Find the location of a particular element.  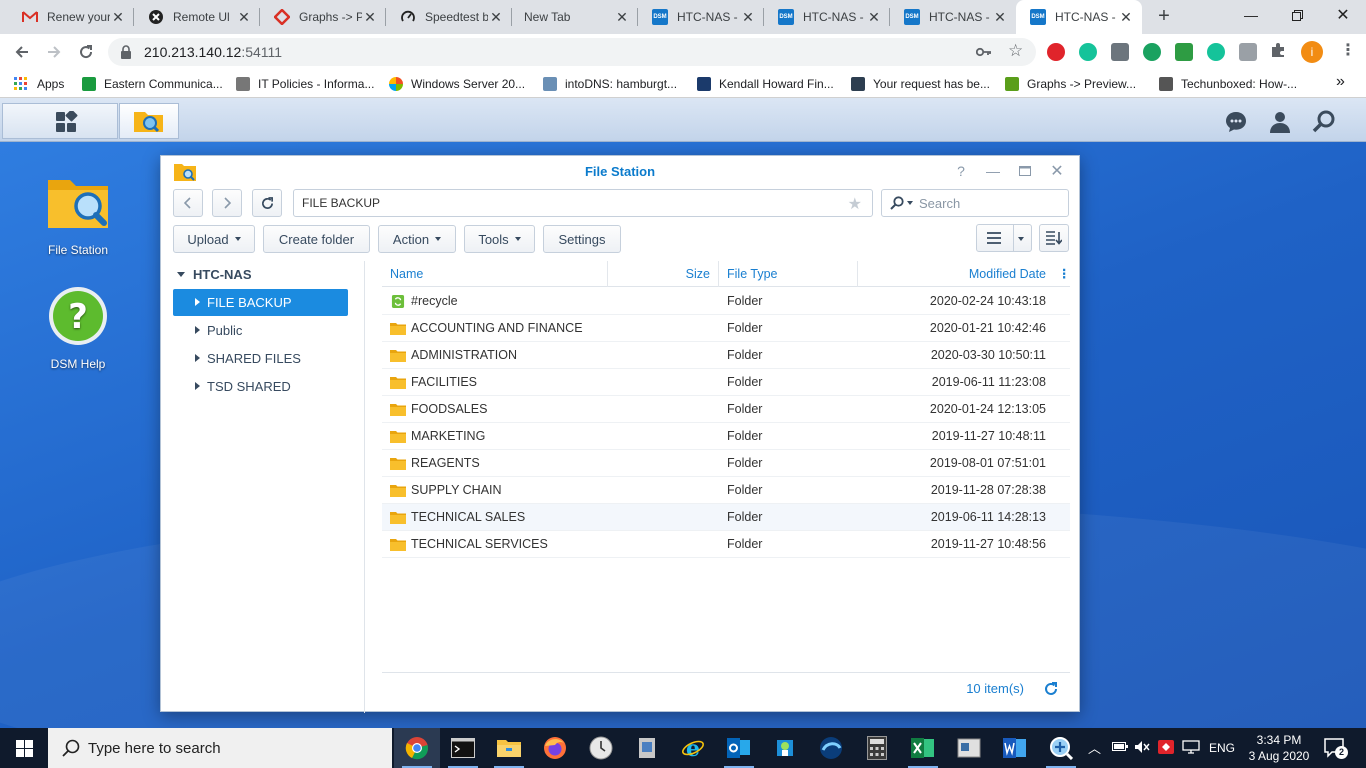

battery-tray-icon is located at coordinates (1120, 747).